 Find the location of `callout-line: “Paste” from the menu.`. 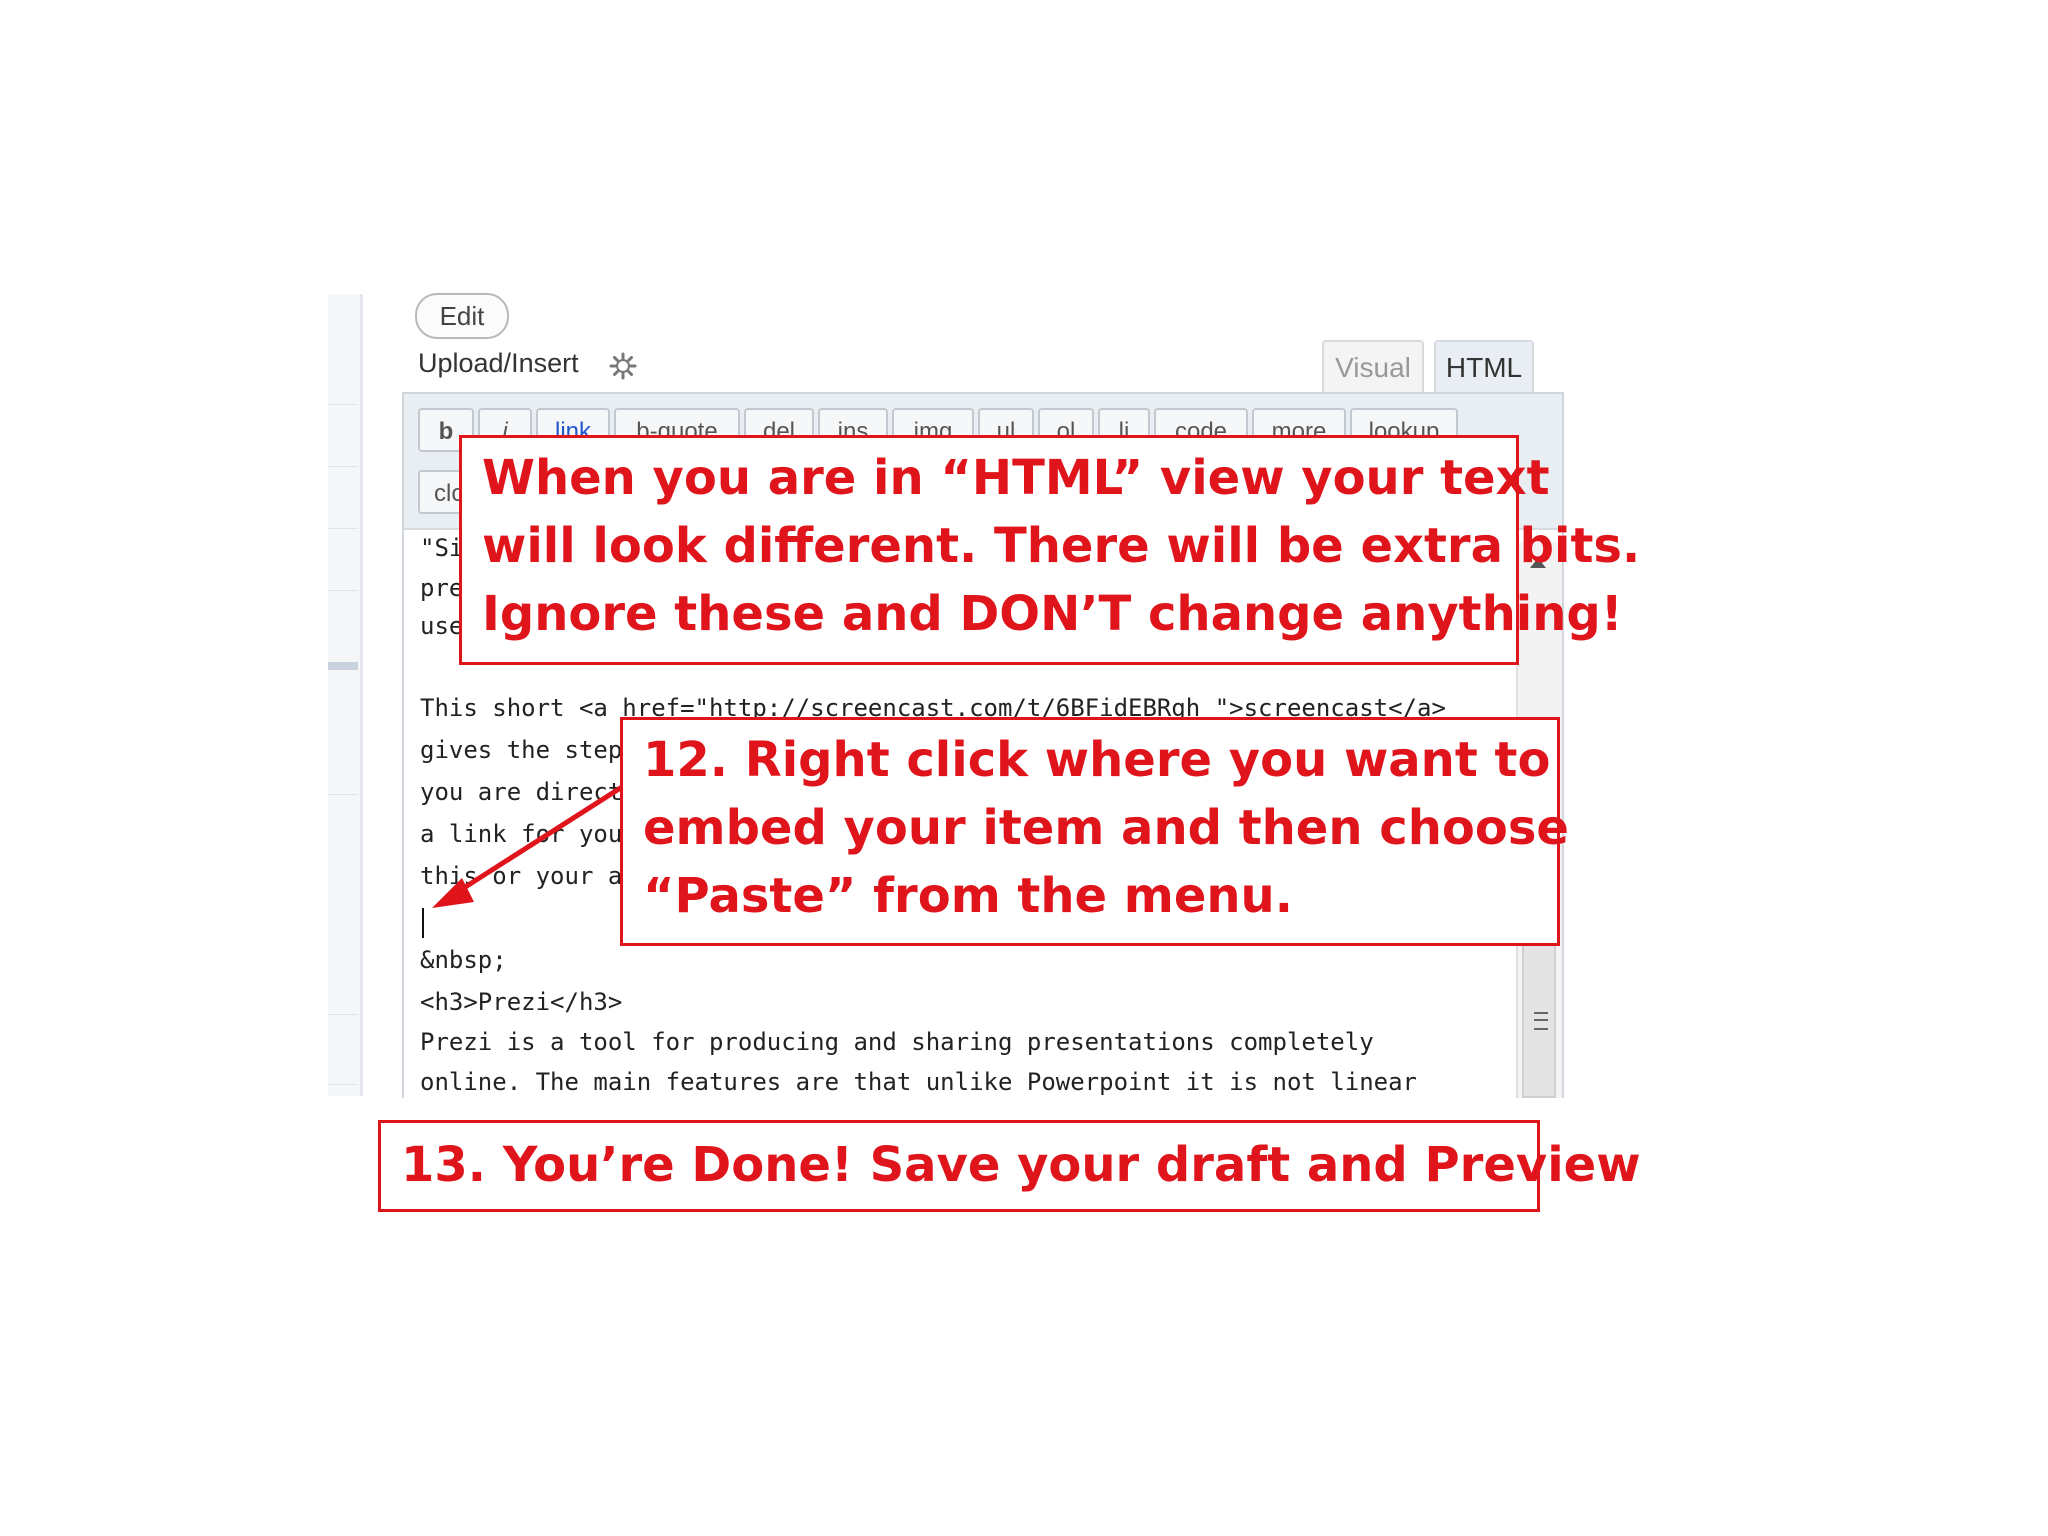

callout-line: “Paste” from the menu. is located at coordinates (968, 896).